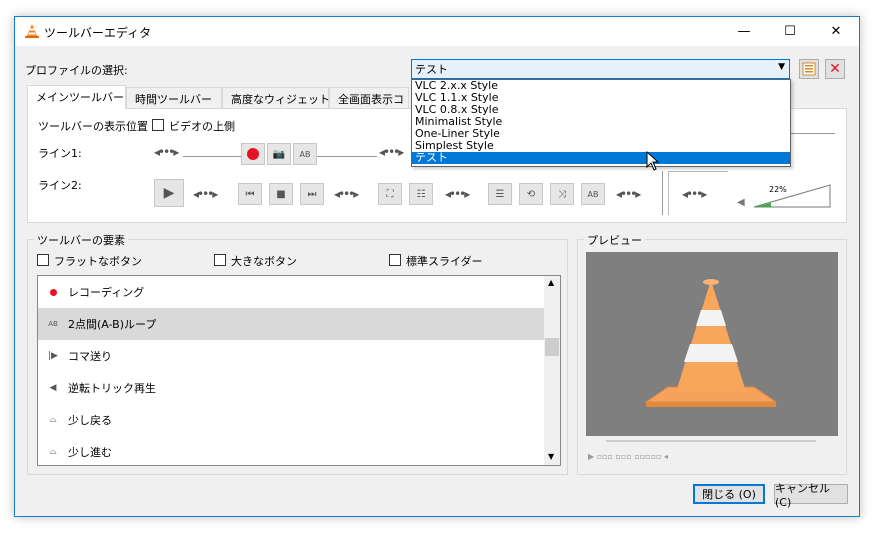  I want to click on list-item-label: コマ送り, so click(90, 356).